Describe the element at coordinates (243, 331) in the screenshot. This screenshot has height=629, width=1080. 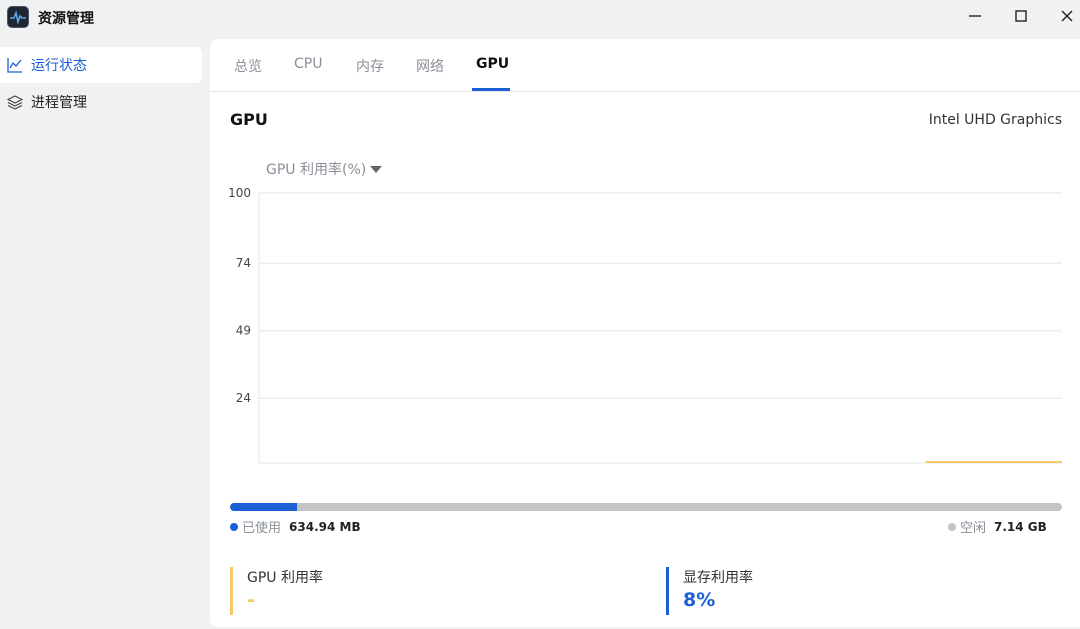
I see `y-tick-label: 49` at that location.